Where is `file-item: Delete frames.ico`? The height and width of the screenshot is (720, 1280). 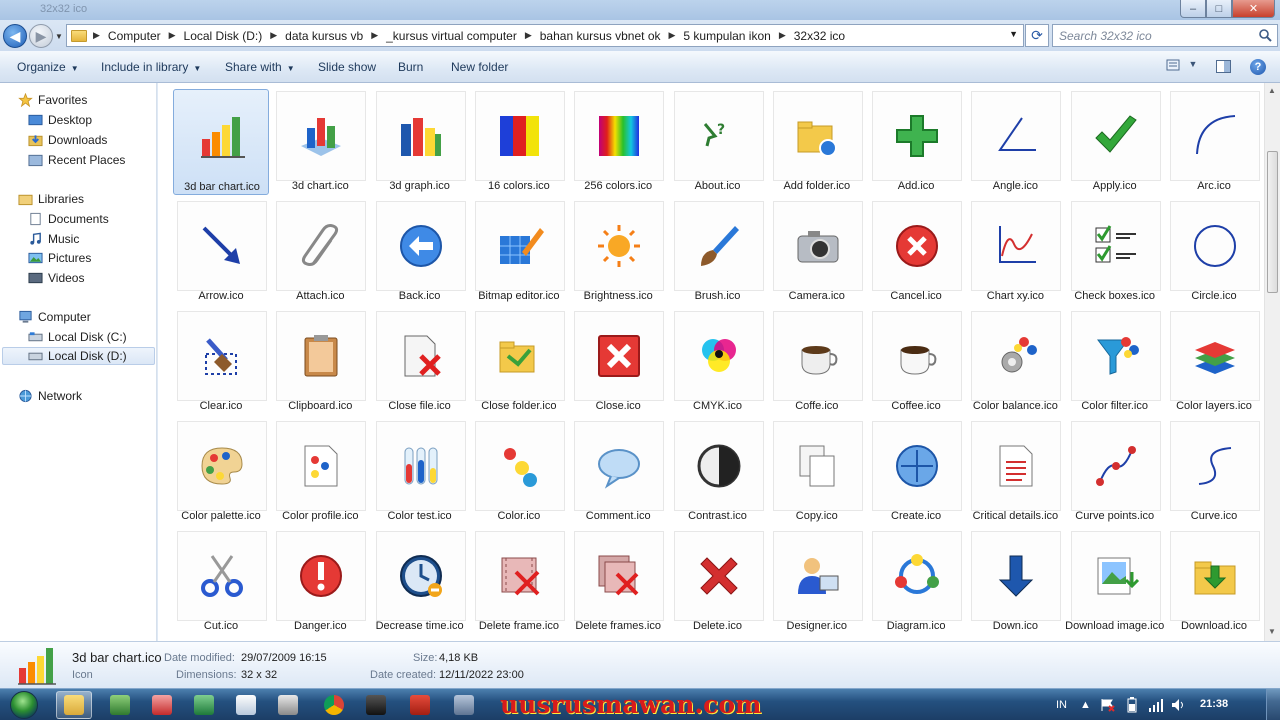
file-item: Delete frames.ico is located at coordinates (618, 582).